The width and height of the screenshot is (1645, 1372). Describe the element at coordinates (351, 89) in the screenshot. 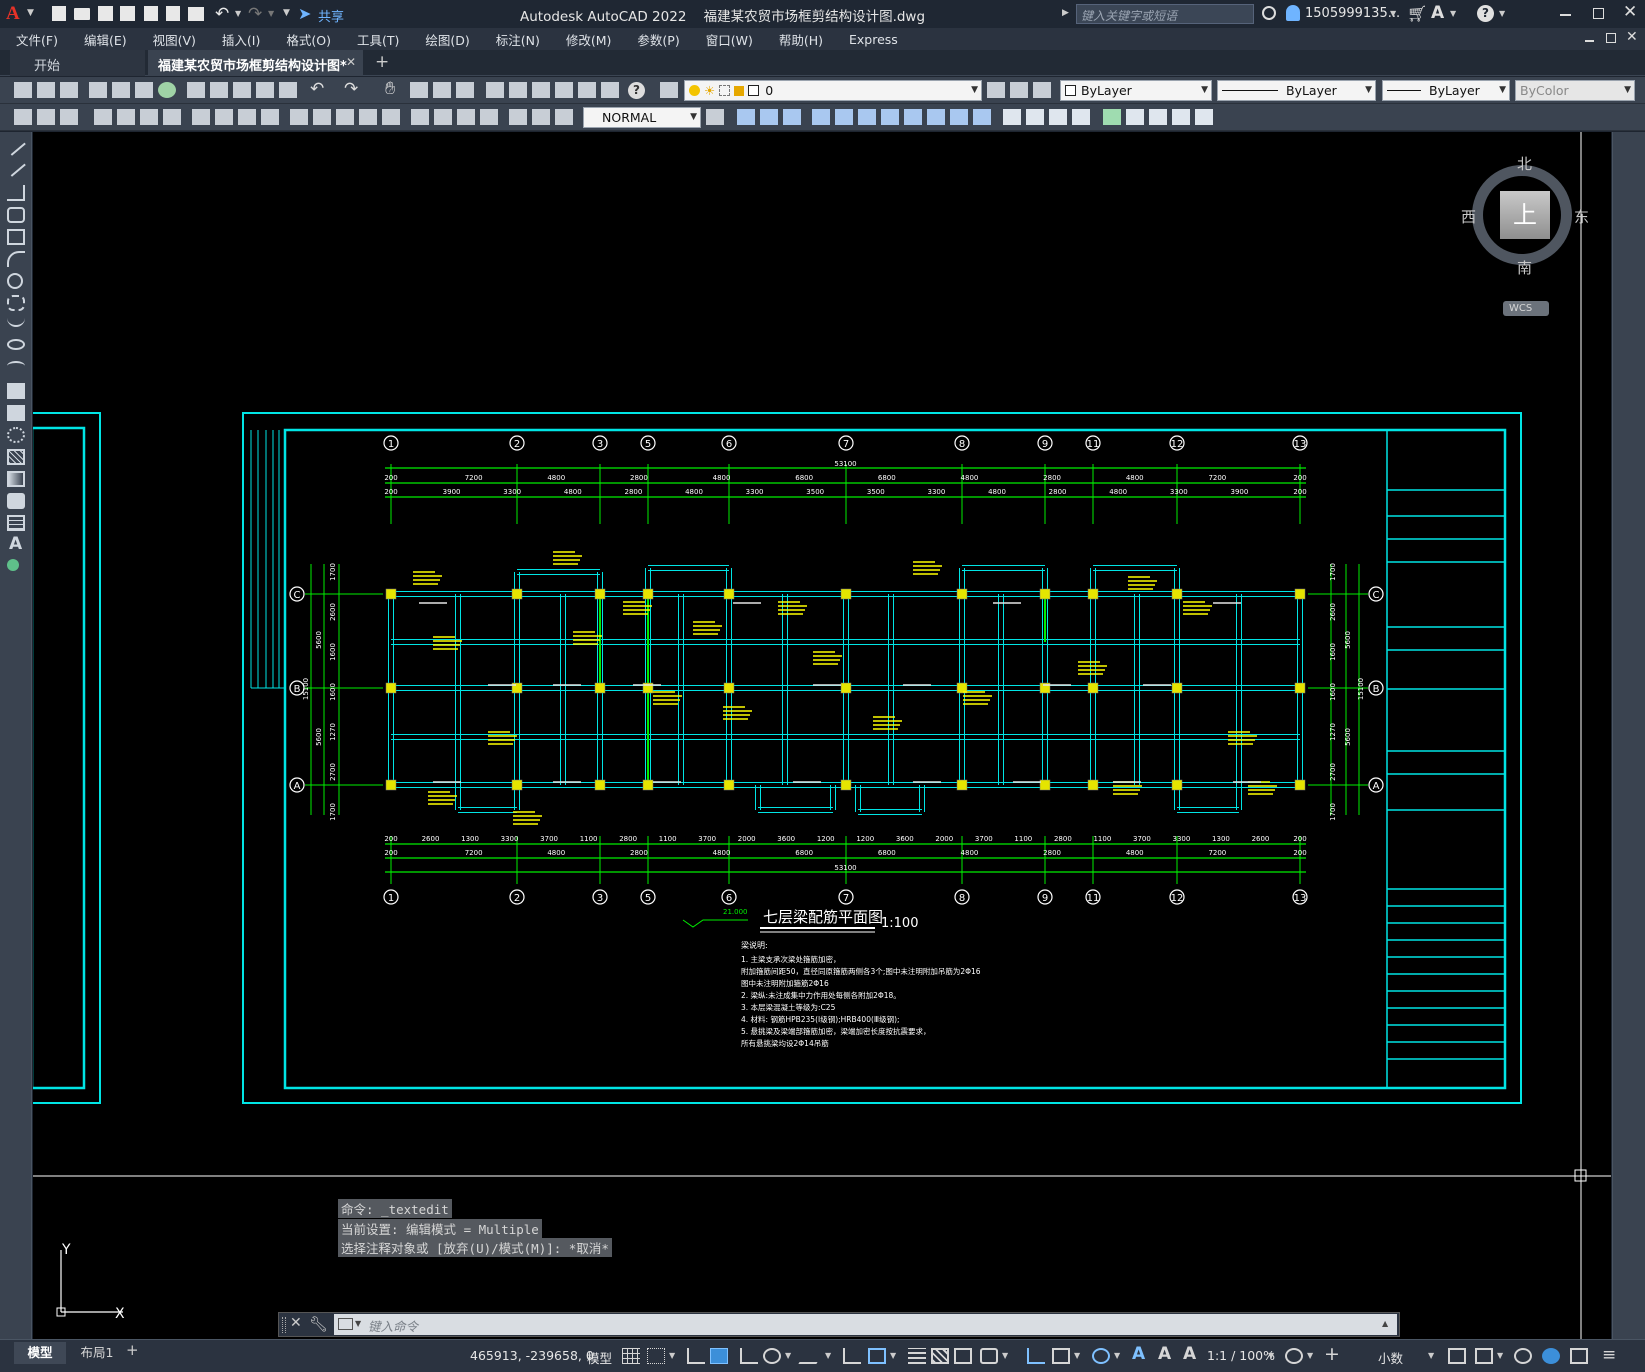

I see `redo-tool-icon: ↷` at that location.